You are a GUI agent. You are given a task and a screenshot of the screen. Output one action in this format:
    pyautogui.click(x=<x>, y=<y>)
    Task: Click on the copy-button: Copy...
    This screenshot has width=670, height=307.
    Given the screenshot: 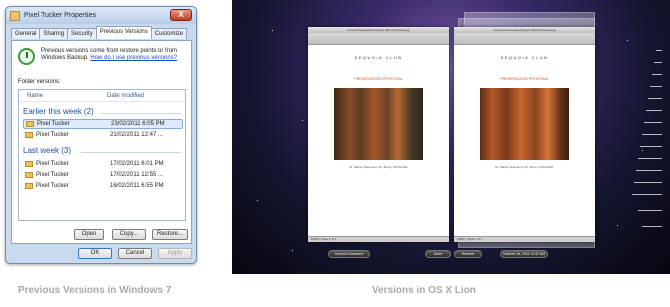 What is the action you would take?
    pyautogui.click(x=129, y=234)
    